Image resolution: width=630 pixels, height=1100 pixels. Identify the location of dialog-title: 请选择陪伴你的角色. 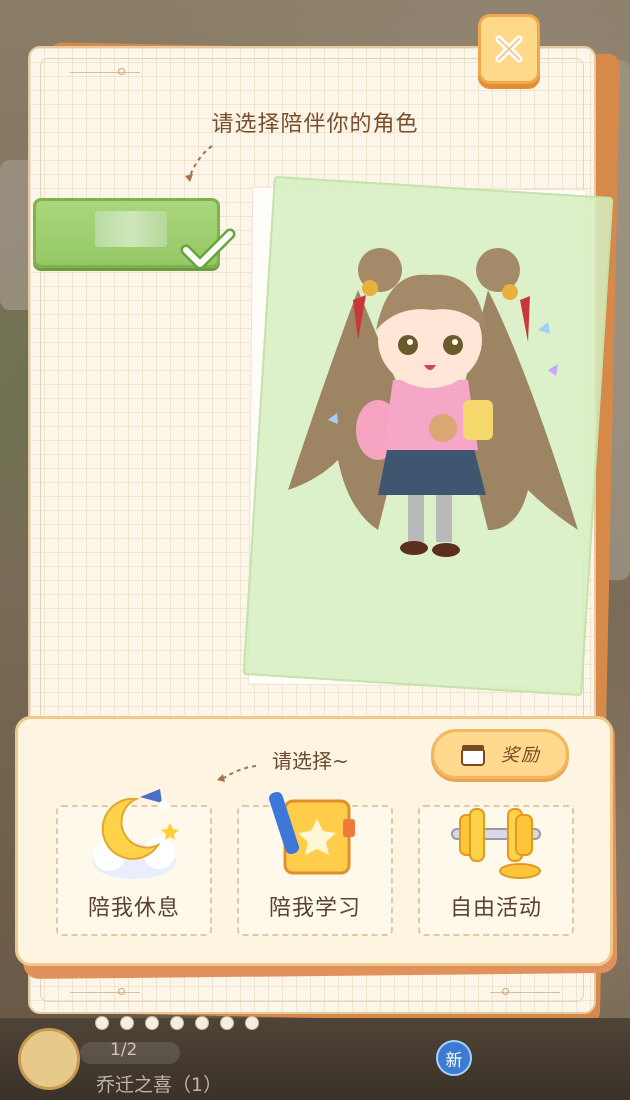
(315, 124).